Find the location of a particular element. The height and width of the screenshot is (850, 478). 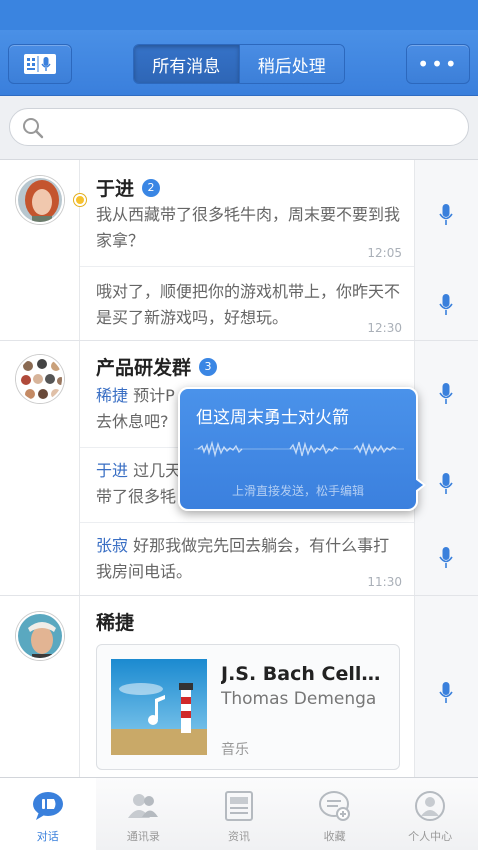

voice-waveform-icon is located at coordinates (299, 449).